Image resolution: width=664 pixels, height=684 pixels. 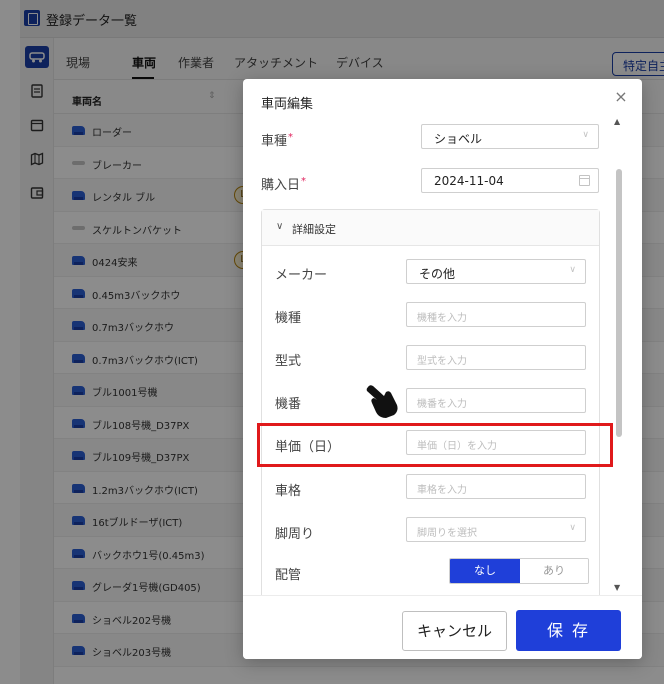 I want to click on class-placeholder: 車格を入力, so click(x=442, y=490).